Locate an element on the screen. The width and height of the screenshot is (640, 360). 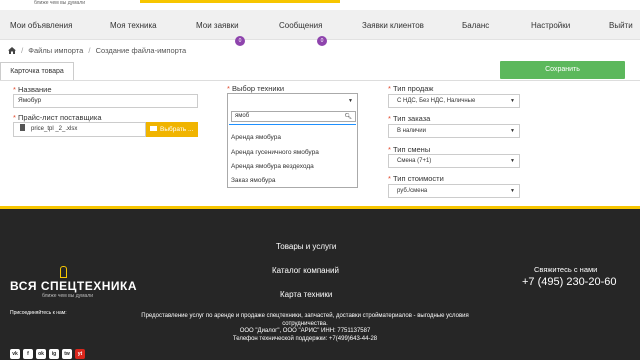
order-type-select: В наличии ▼ is located at coordinates (454, 131).